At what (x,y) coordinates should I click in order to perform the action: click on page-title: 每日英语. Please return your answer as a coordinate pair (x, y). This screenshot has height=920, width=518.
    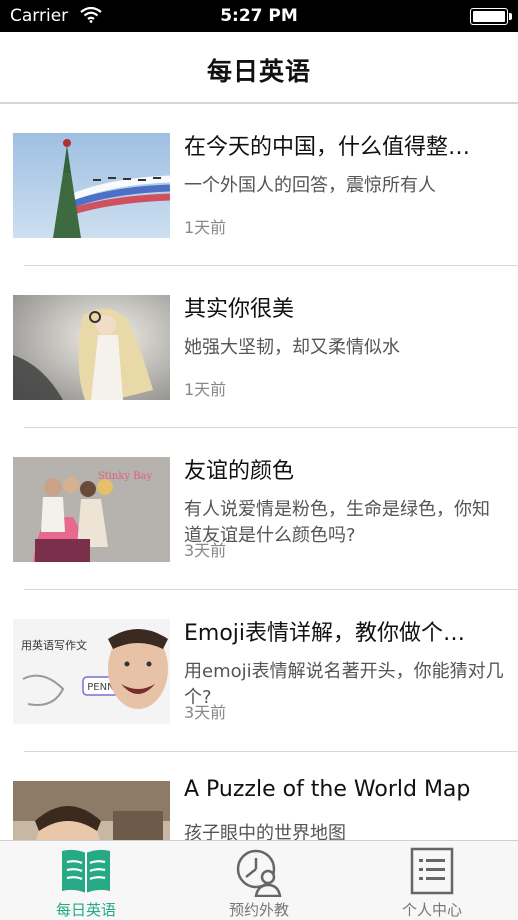
    Looking at the image, I should click on (258, 71).